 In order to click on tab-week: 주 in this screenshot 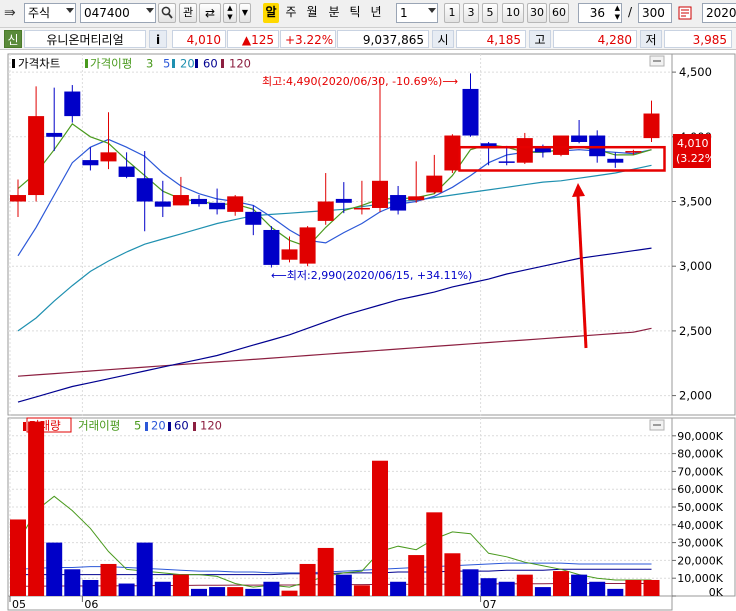, I will do `click(291, 13)`.